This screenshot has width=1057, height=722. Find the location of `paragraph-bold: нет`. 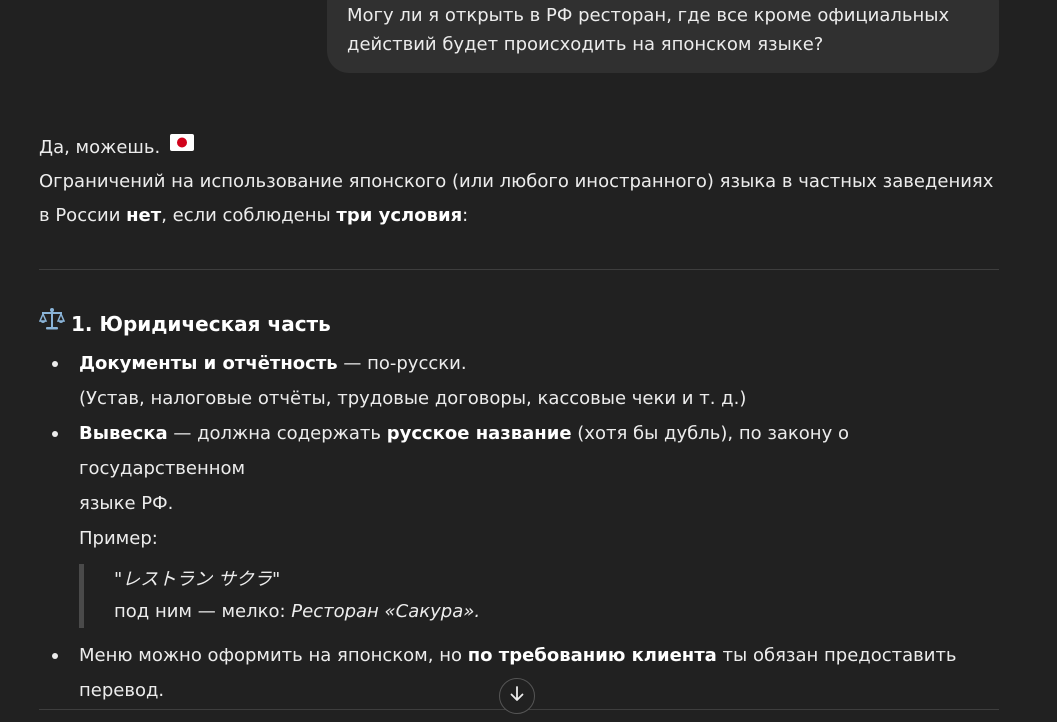

paragraph-bold: нет is located at coordinates (144, 215).